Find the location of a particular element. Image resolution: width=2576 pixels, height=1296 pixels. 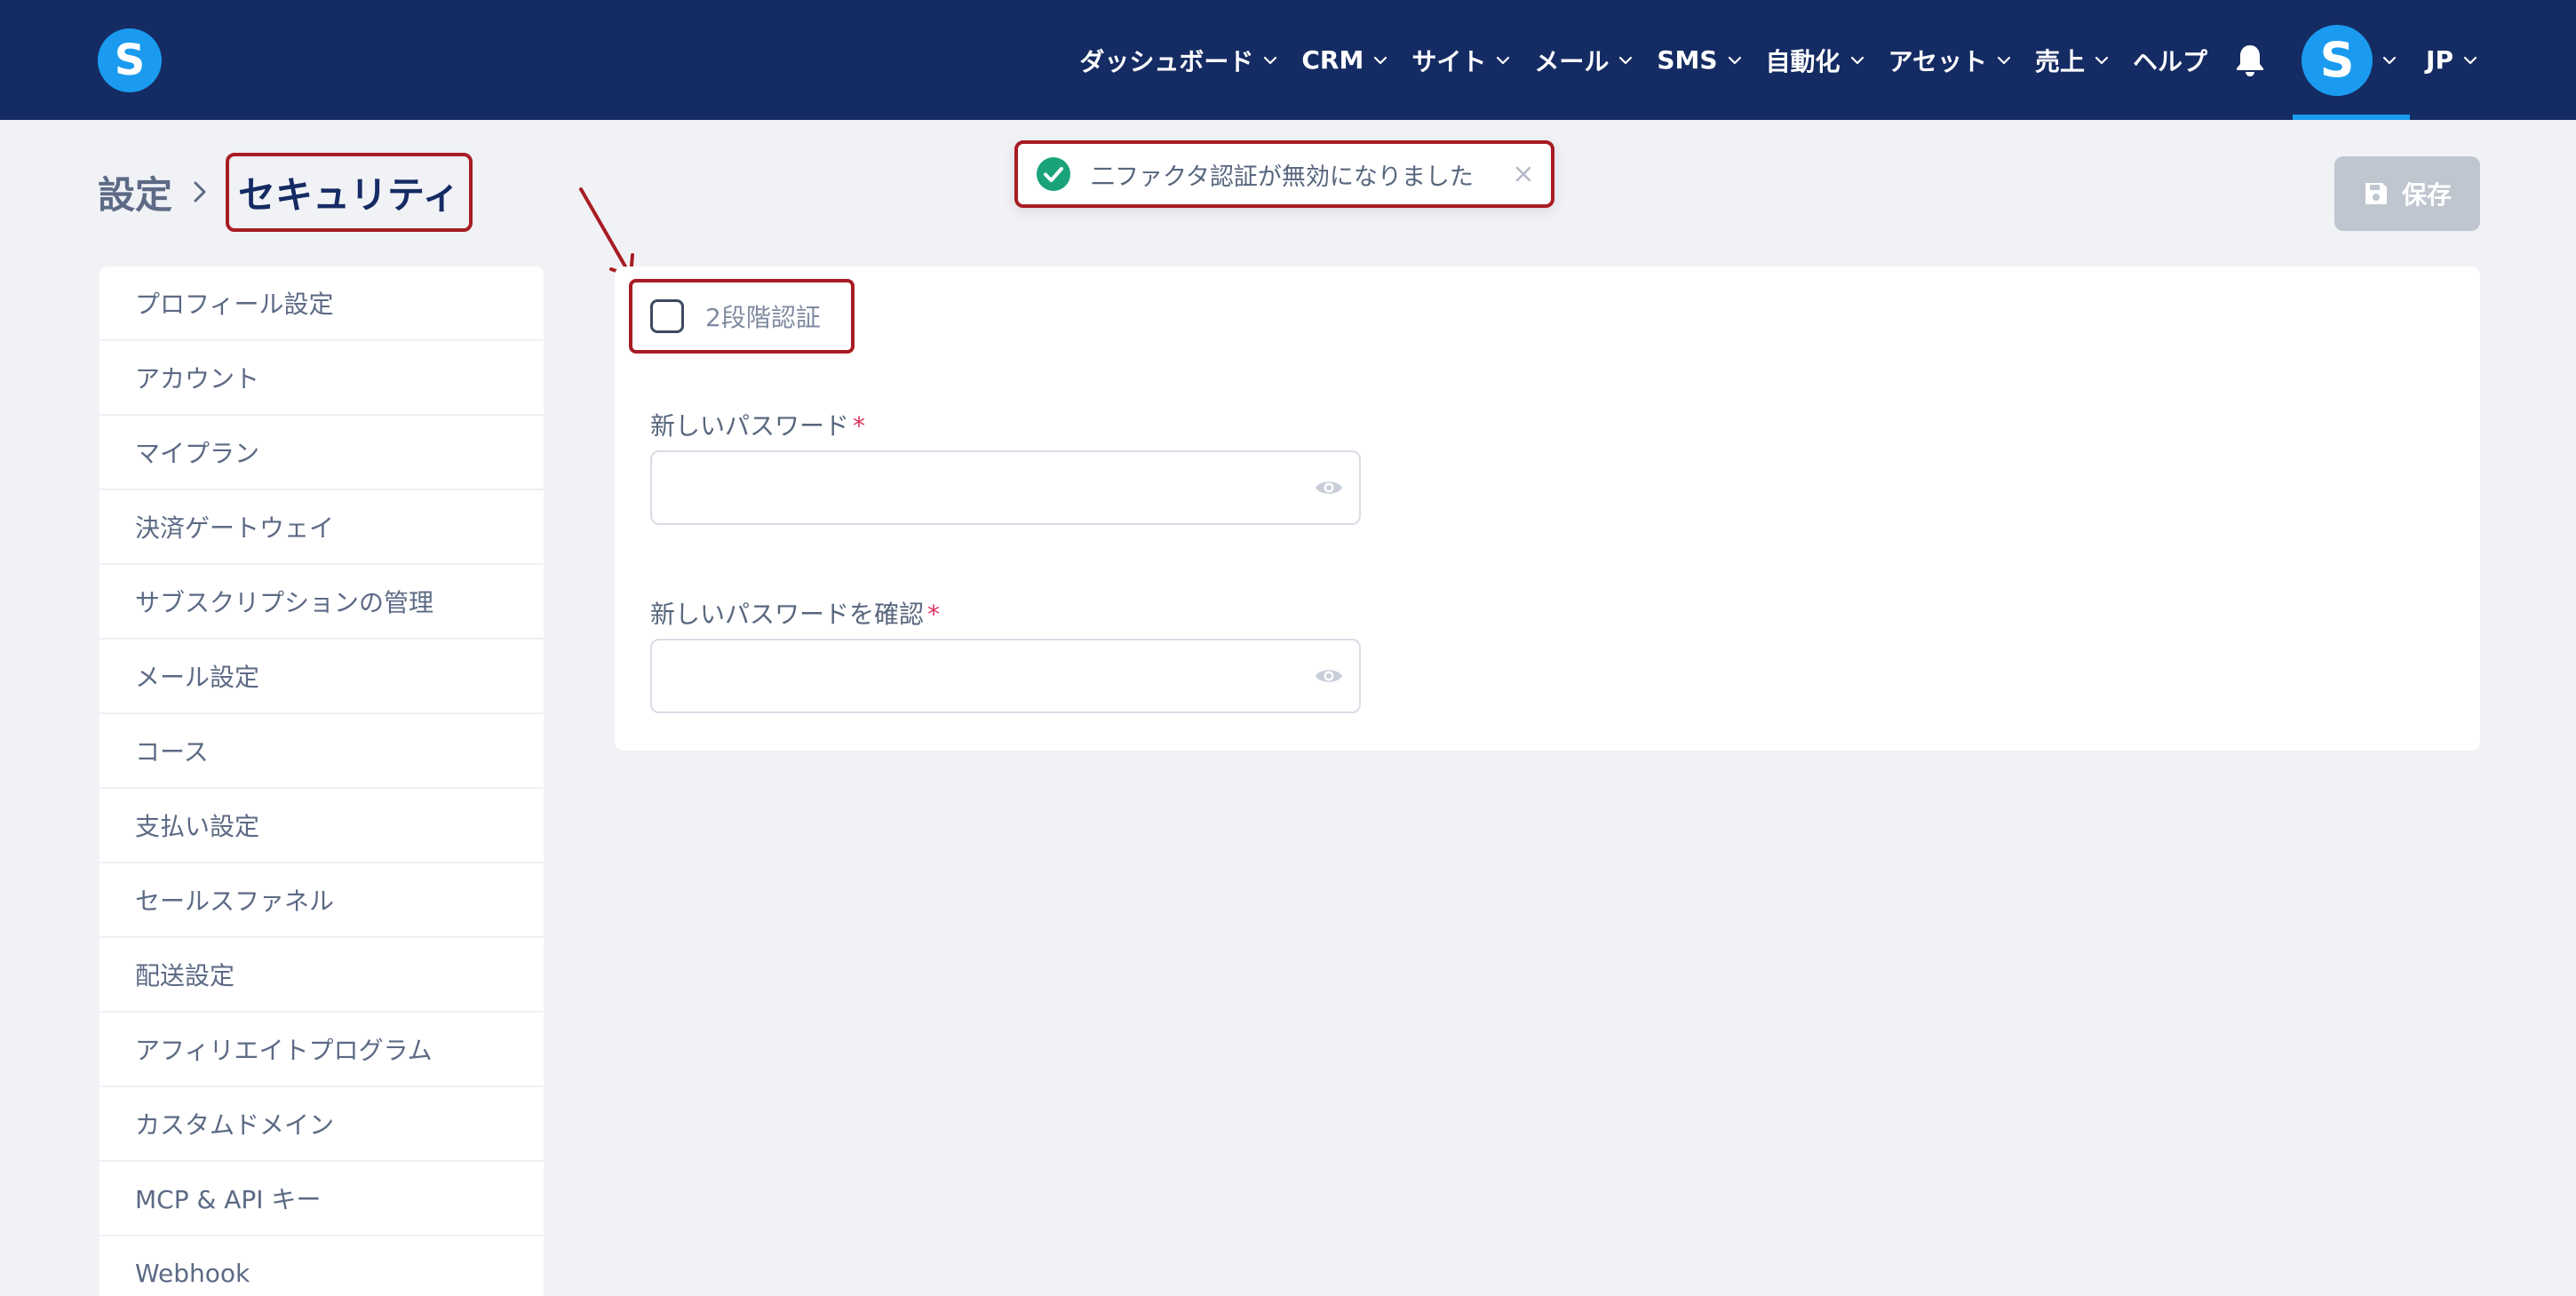

sidebar-item-subscription-management: サブスクリプションの管理 is located at coordinates (321, 602).